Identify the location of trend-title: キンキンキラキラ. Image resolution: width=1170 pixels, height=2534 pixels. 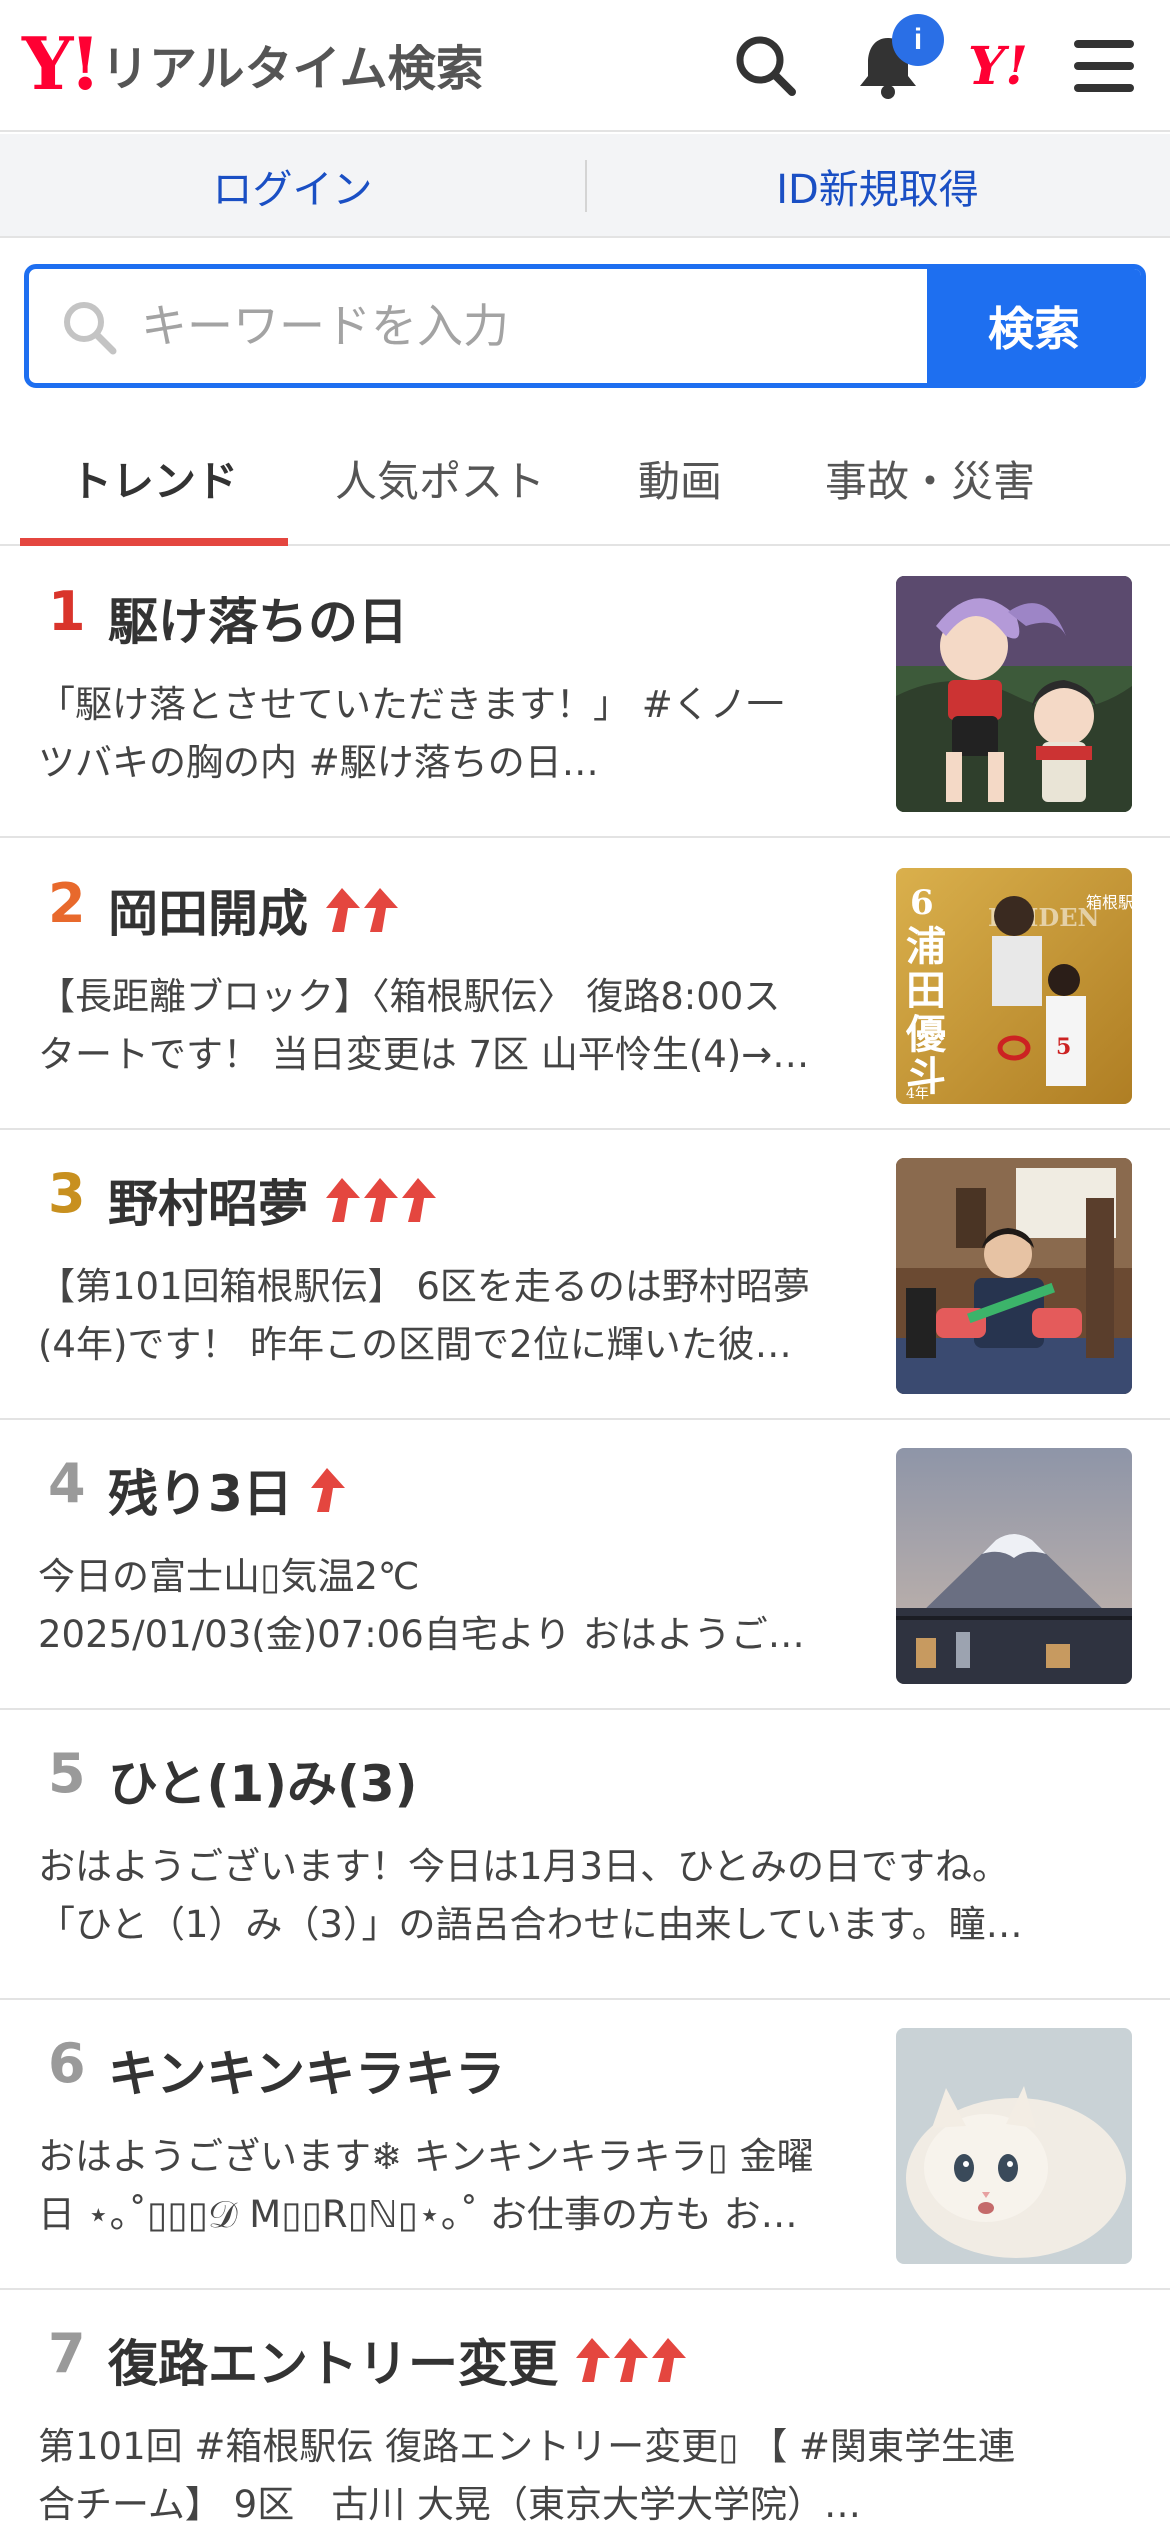
(306, 2070).